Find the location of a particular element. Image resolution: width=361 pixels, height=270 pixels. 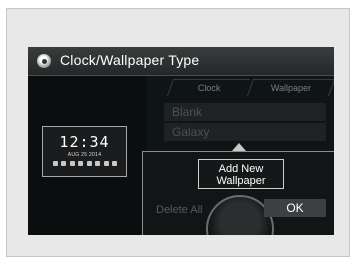

tab-clock-label: Clock is located at coordinates (209, 88).